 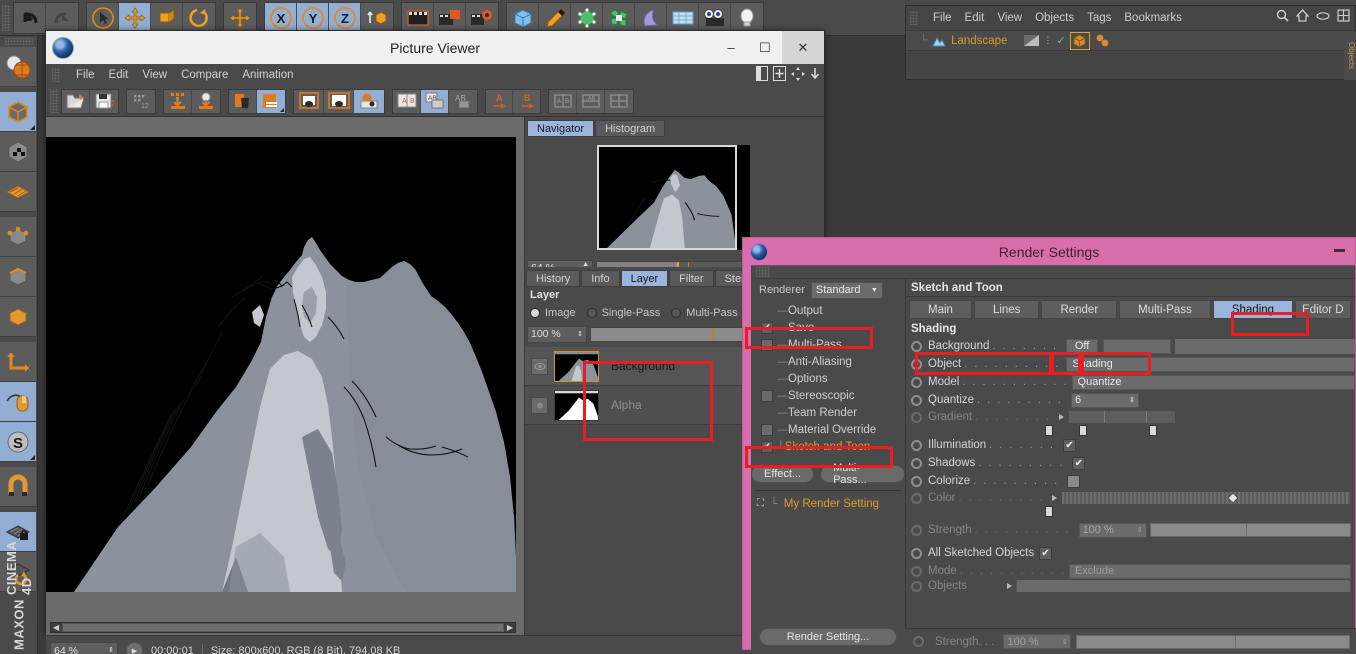 I want to click on faces-mode-icon, so click(x=18, y=317).